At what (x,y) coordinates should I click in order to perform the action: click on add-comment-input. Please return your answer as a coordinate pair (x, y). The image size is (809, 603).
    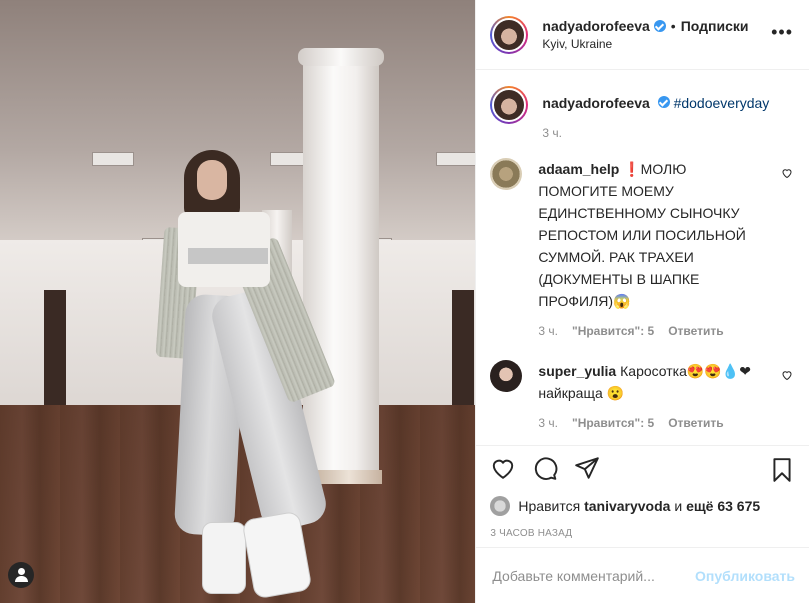
    Looking at the image, I should click on (588, 575).